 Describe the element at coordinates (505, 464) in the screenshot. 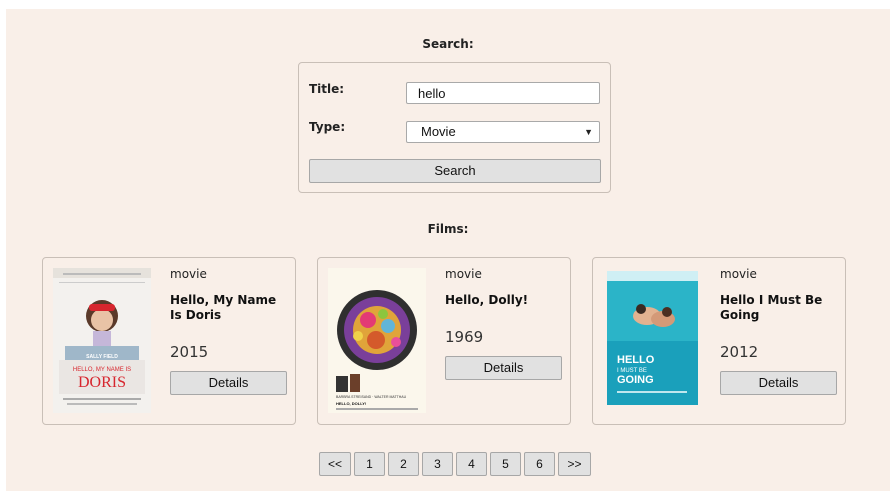

I see `page-button-5: 5` at that location.